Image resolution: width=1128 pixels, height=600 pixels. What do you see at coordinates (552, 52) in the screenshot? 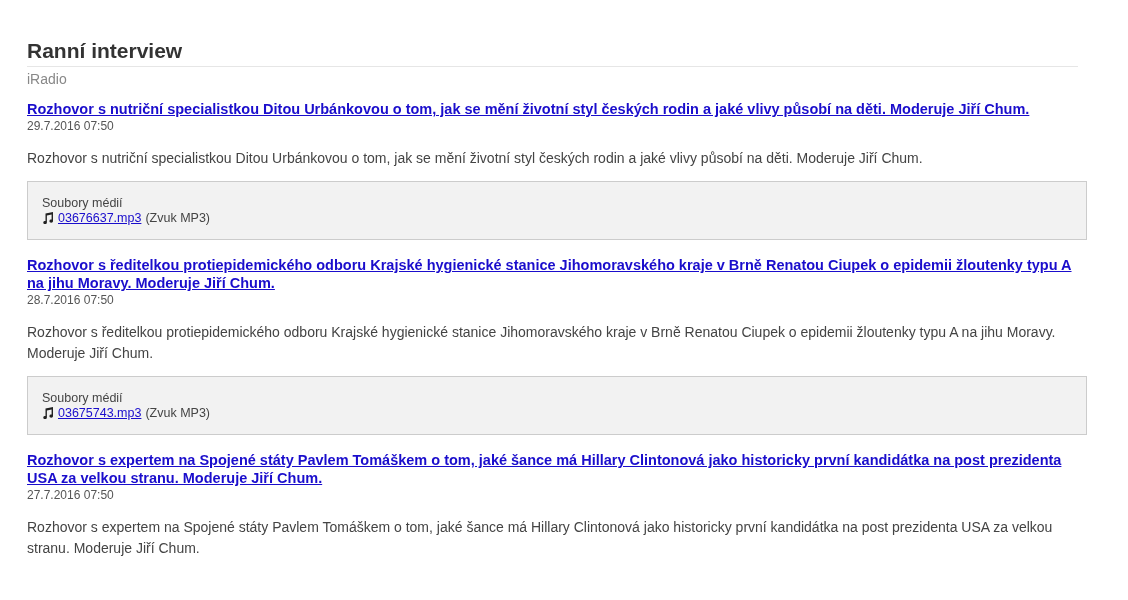
I see `page-title: Ranní interview` at bounding box center [552, 52].